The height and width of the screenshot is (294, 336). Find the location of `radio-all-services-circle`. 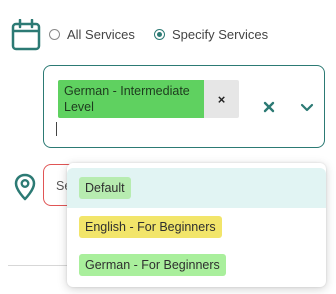

radio-all-services-circle is located at coordinates (54, 34).